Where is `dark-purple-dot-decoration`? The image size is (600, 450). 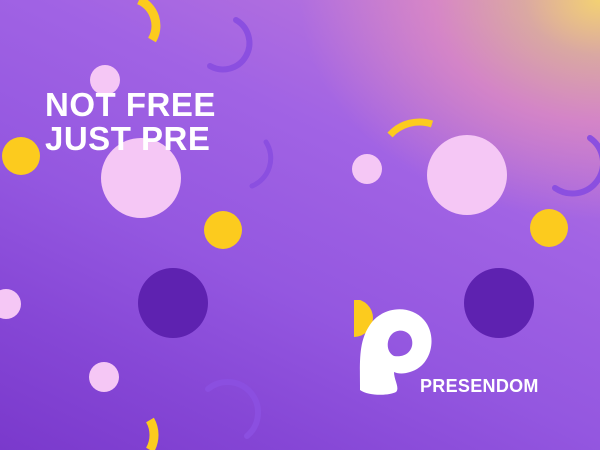 dark-purple-dot-decoration is located at coordinates (173, 303).